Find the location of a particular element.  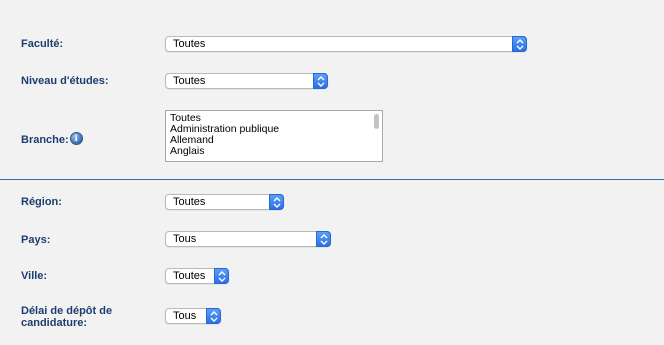

faculte-select-value: Toutes is located at coordinates (189, 44).